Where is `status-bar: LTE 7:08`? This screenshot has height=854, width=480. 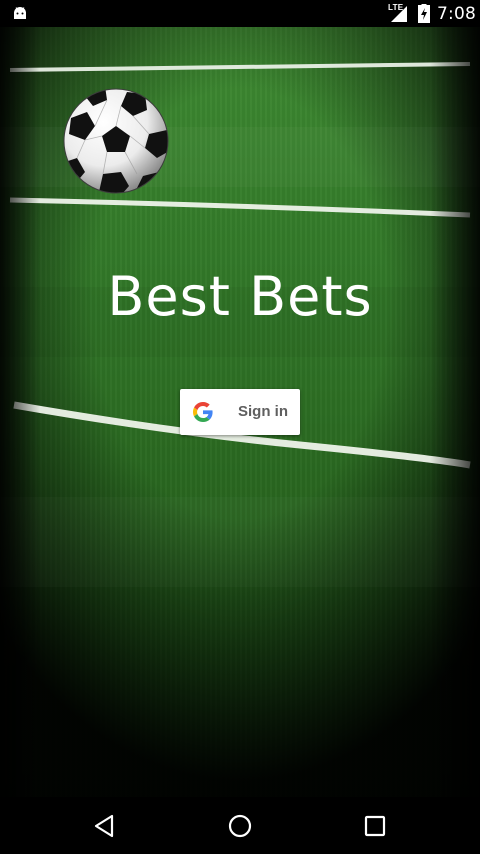 status-bar: LTE 7:08 is located at coordinates (240, 13).